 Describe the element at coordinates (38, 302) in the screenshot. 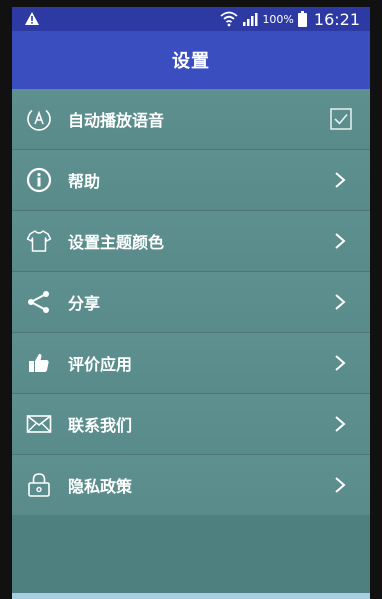

I see `share-icon` at that location.